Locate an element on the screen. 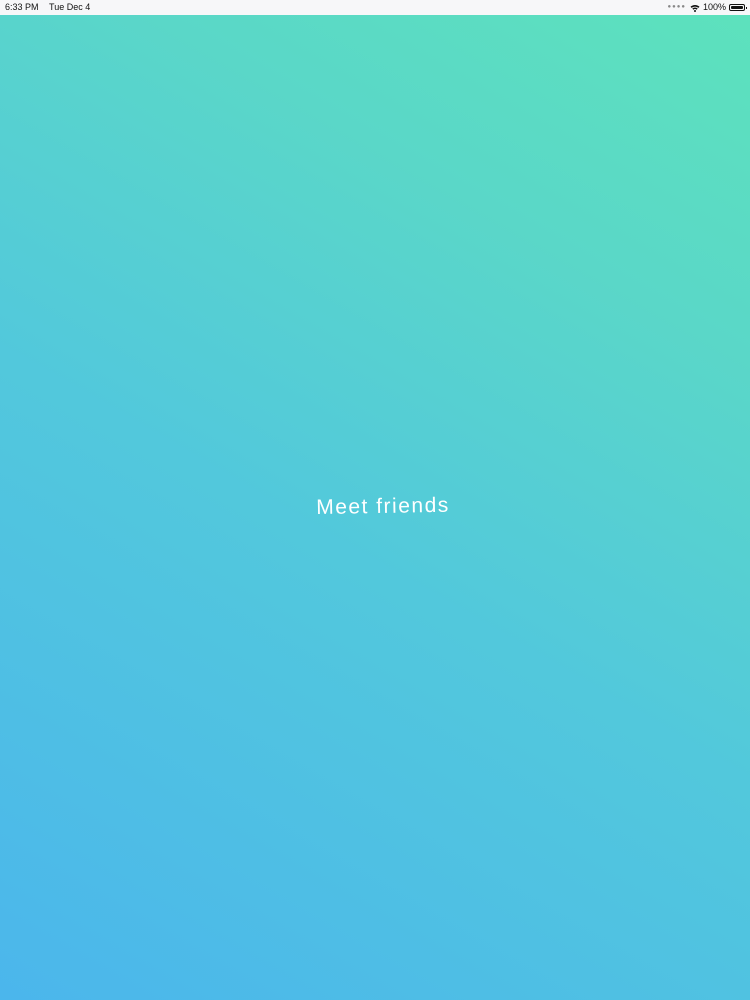  status-date: Tue Dec 4 is located at coordinates (70, 7).